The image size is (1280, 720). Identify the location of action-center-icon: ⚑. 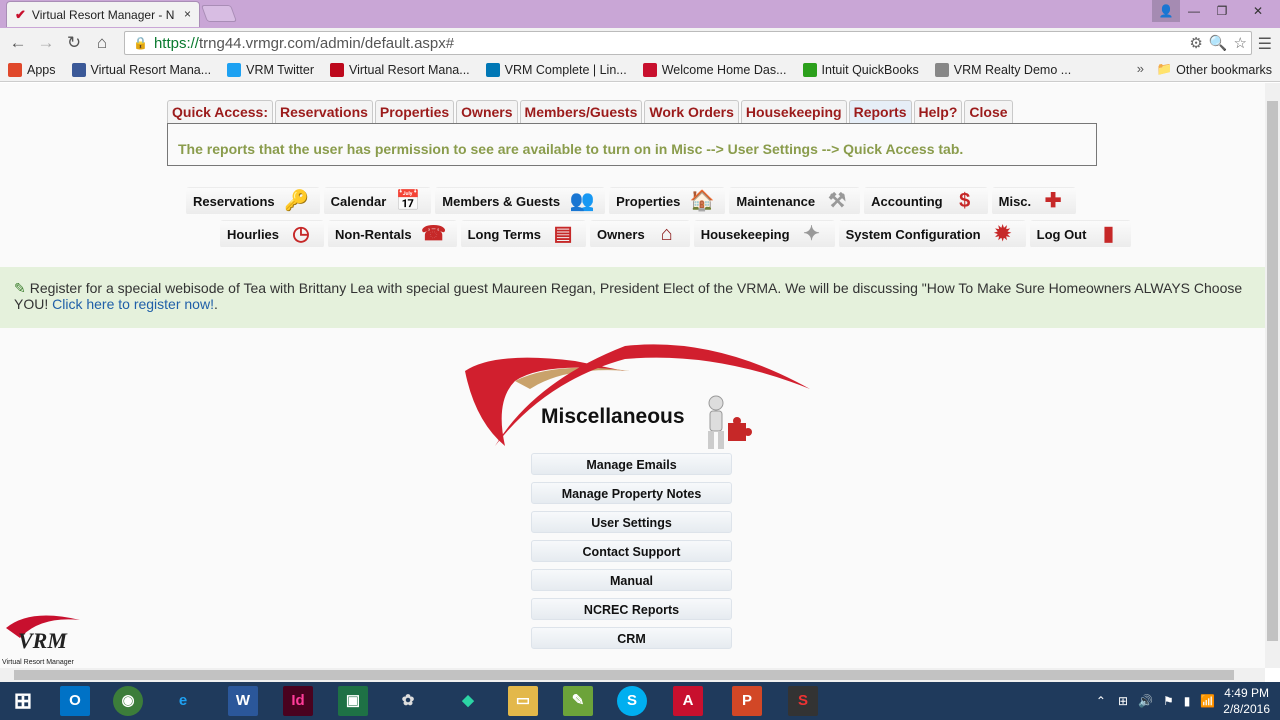
(1168, 701).